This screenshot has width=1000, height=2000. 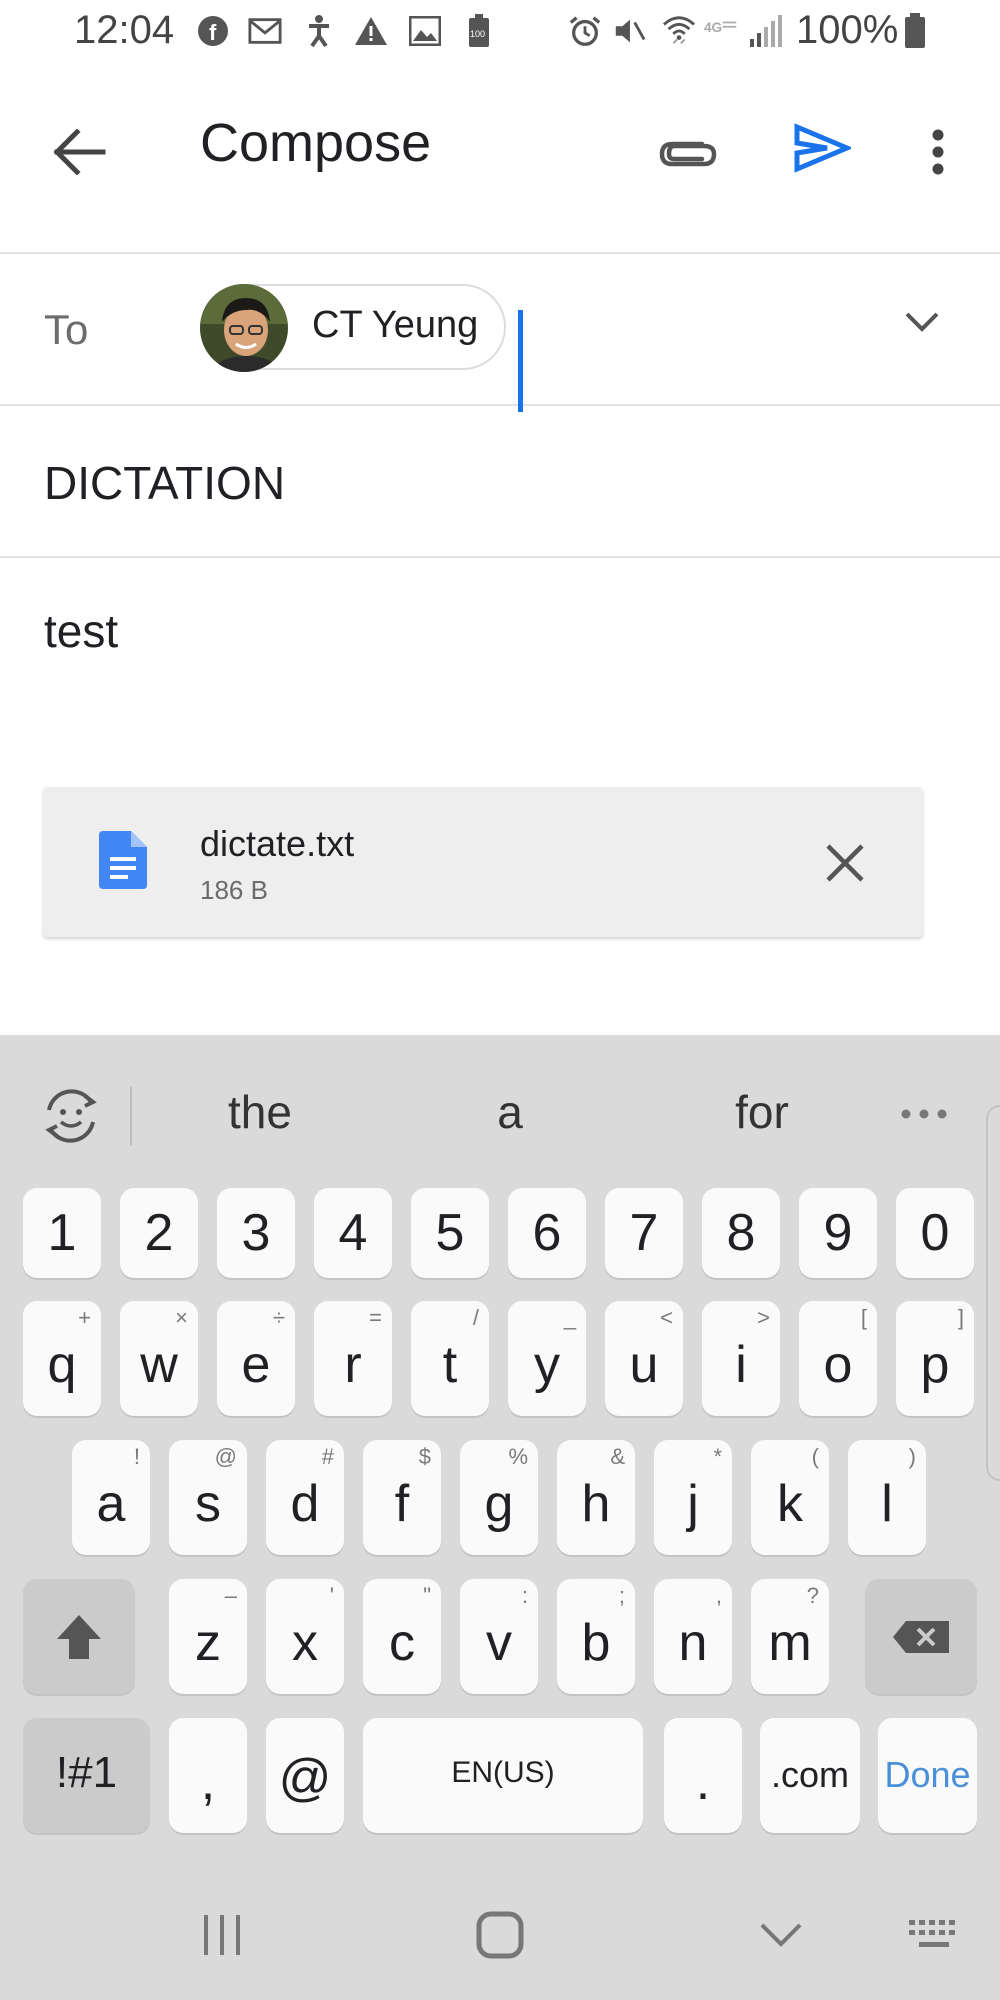 I want to click on avatar, so click(x=244, y=328).